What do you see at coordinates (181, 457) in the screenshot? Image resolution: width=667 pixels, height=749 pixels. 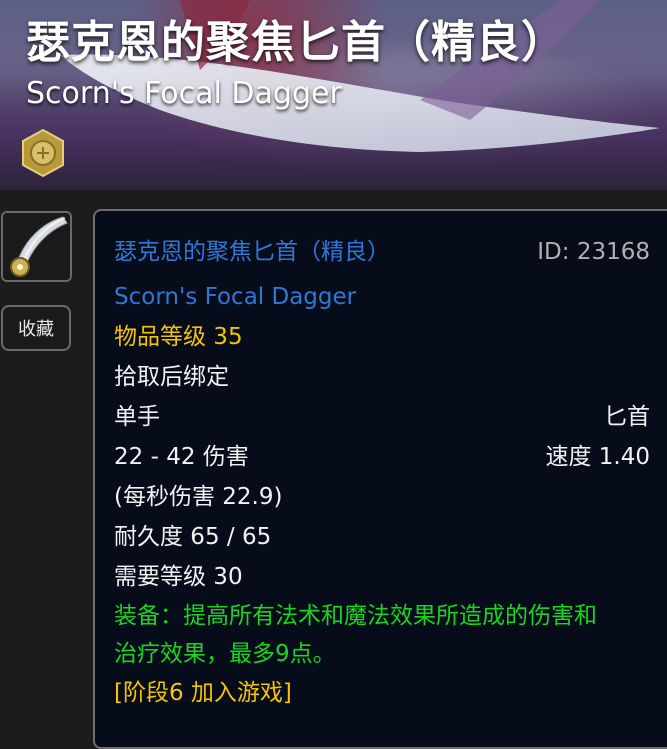 I see `damage-range: 22 - 42 伤害` at bounding box center [181, 457].